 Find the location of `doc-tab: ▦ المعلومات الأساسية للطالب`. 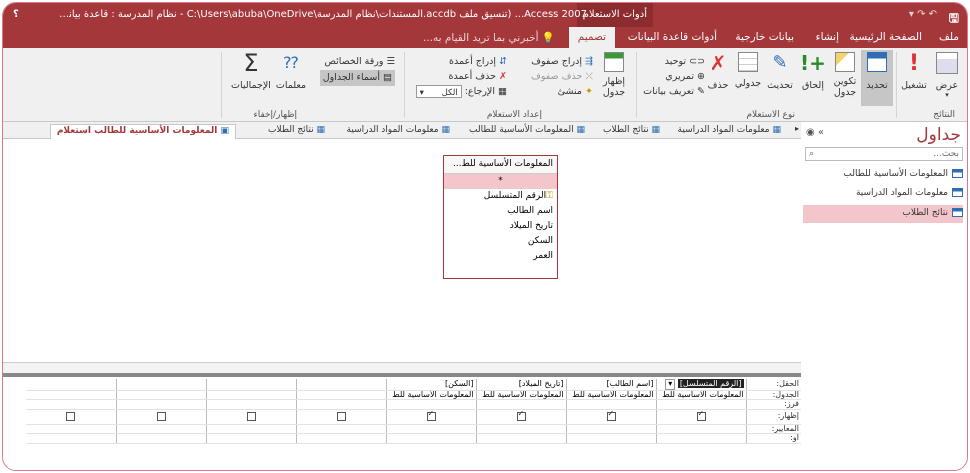

doc-tab: ▦ المعلومات الأساسية للطالب is located at coordinates (527, 131).